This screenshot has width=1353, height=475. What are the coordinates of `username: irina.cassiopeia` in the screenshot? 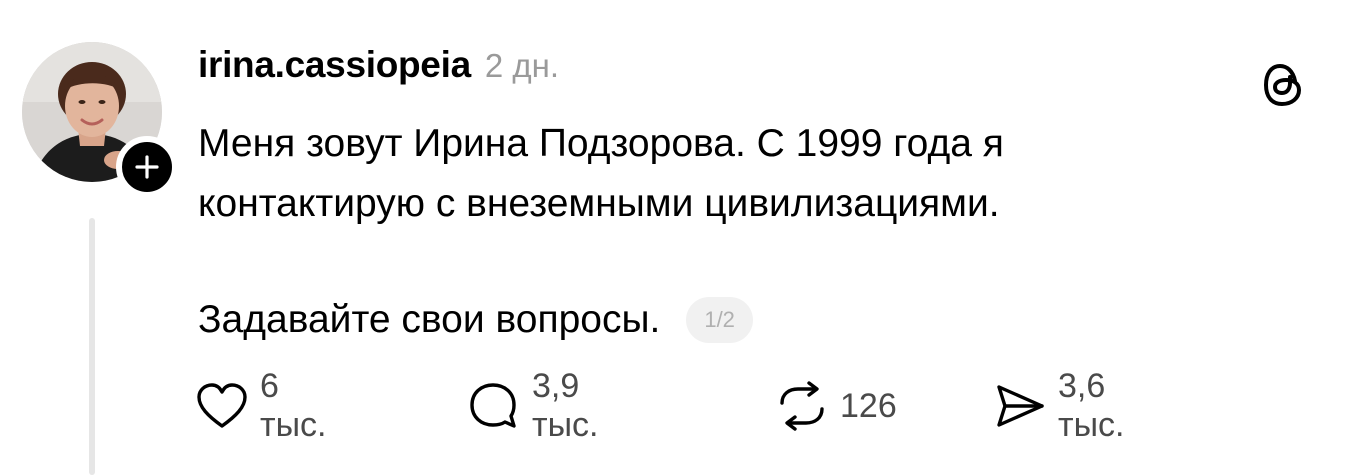 It's located at (334, 65).